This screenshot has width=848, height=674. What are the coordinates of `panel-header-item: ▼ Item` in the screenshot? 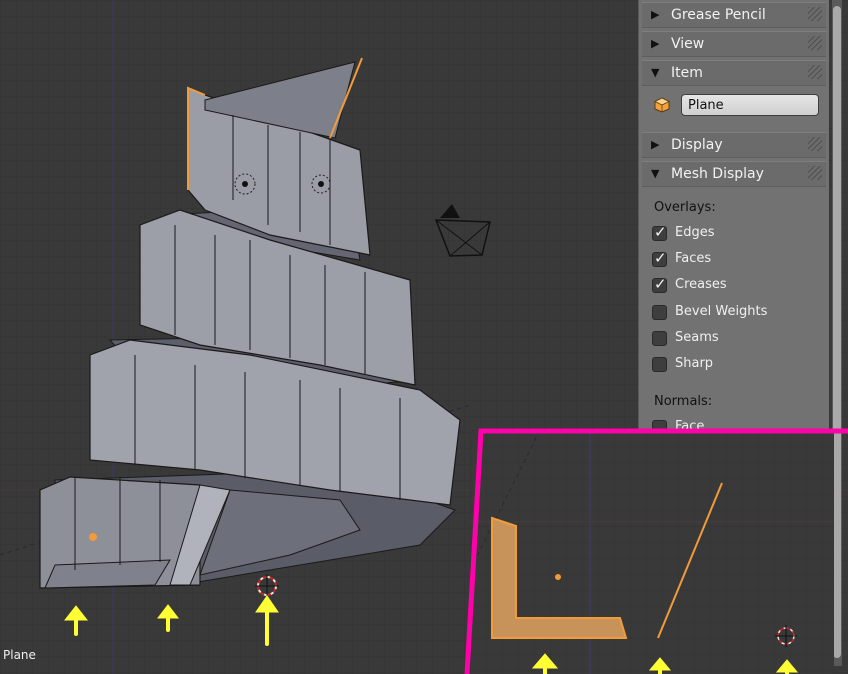 It's located at (734, 73).